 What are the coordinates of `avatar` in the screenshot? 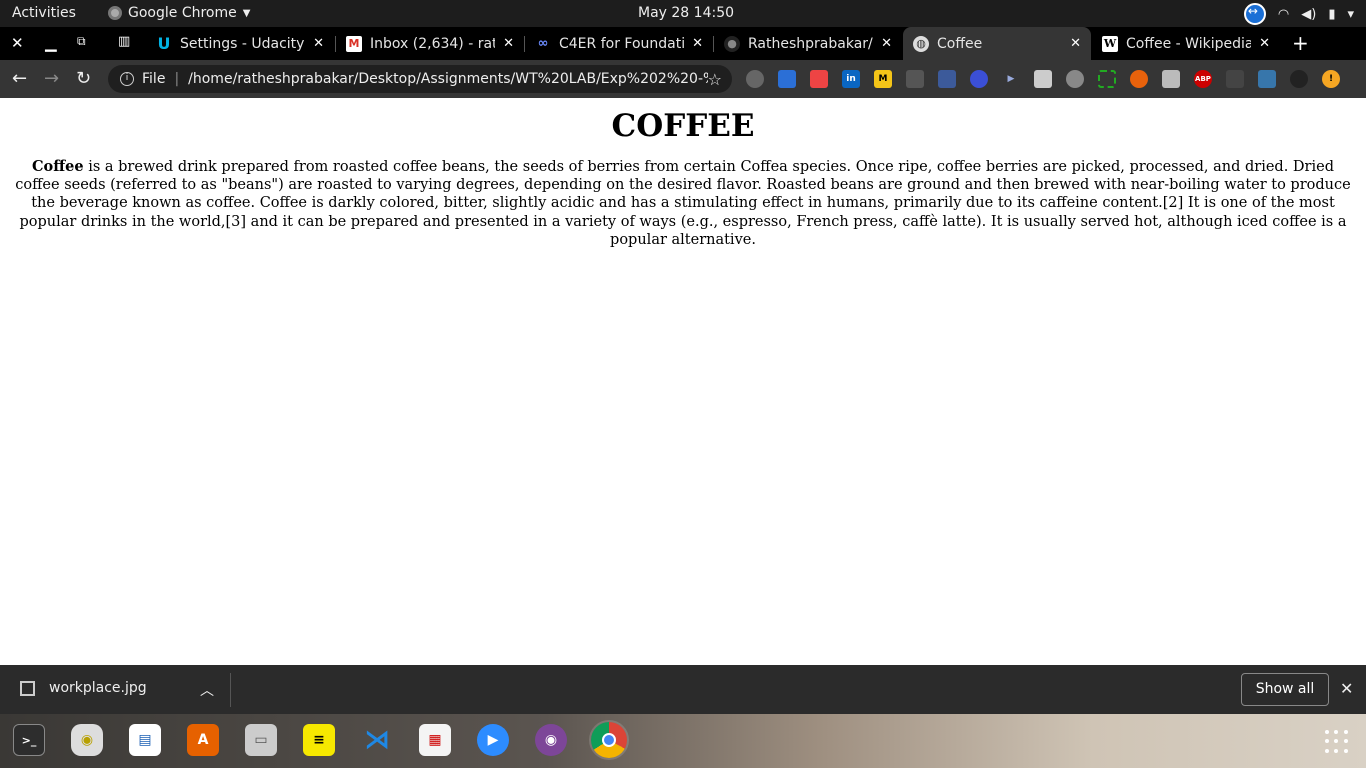 It's located at (1299, 79).